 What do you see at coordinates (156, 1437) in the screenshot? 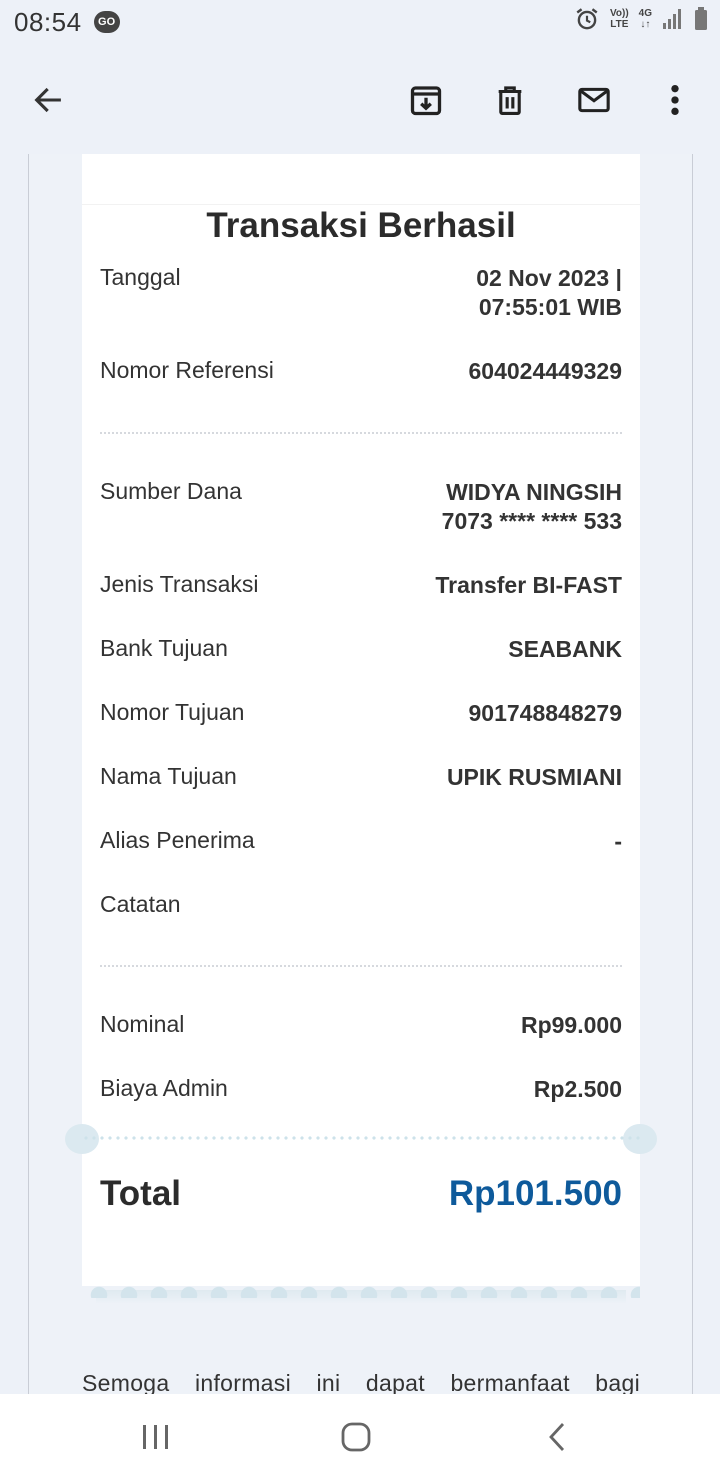
I see `recent-apps-icon` at bounding box center [156, 1437].